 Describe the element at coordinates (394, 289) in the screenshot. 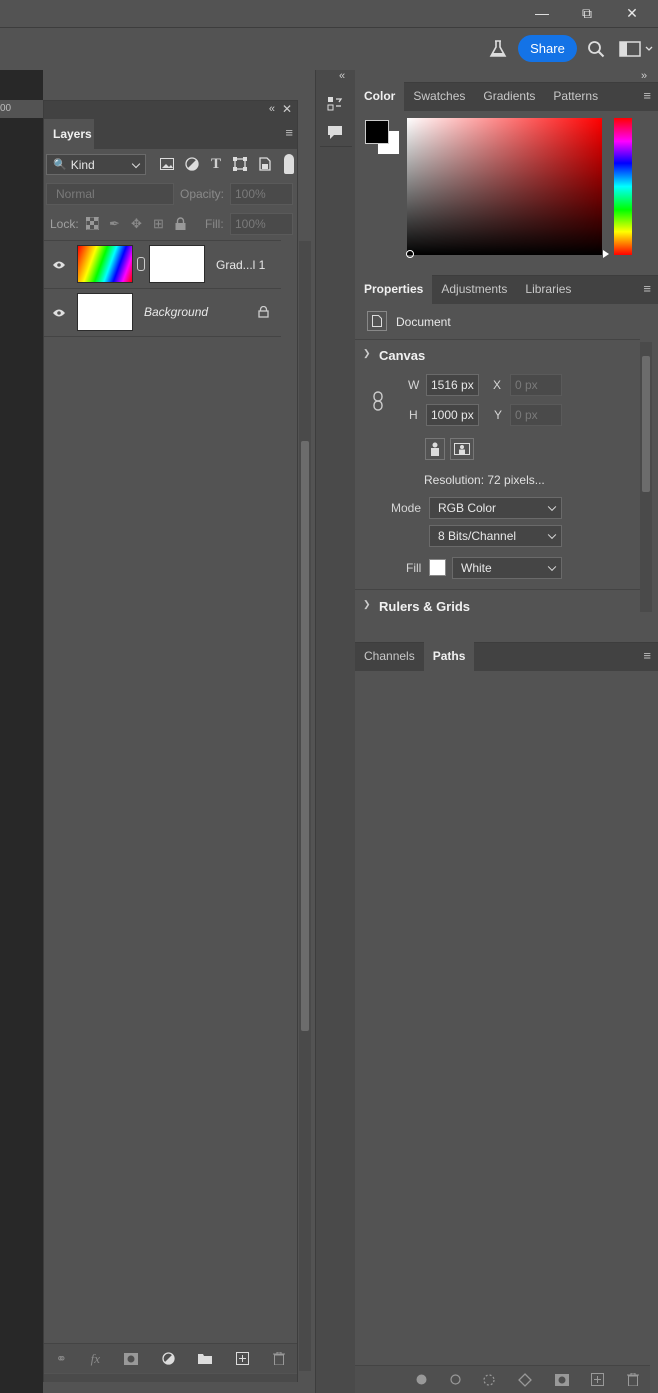

I see `tab-properties: Properties` at that location.